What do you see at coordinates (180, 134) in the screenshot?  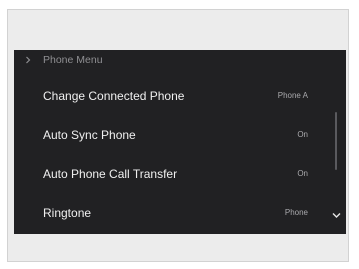 I see `menu-item-auto-sync-phone: Auto Sync Phone On` at bounding box center [180, 134].